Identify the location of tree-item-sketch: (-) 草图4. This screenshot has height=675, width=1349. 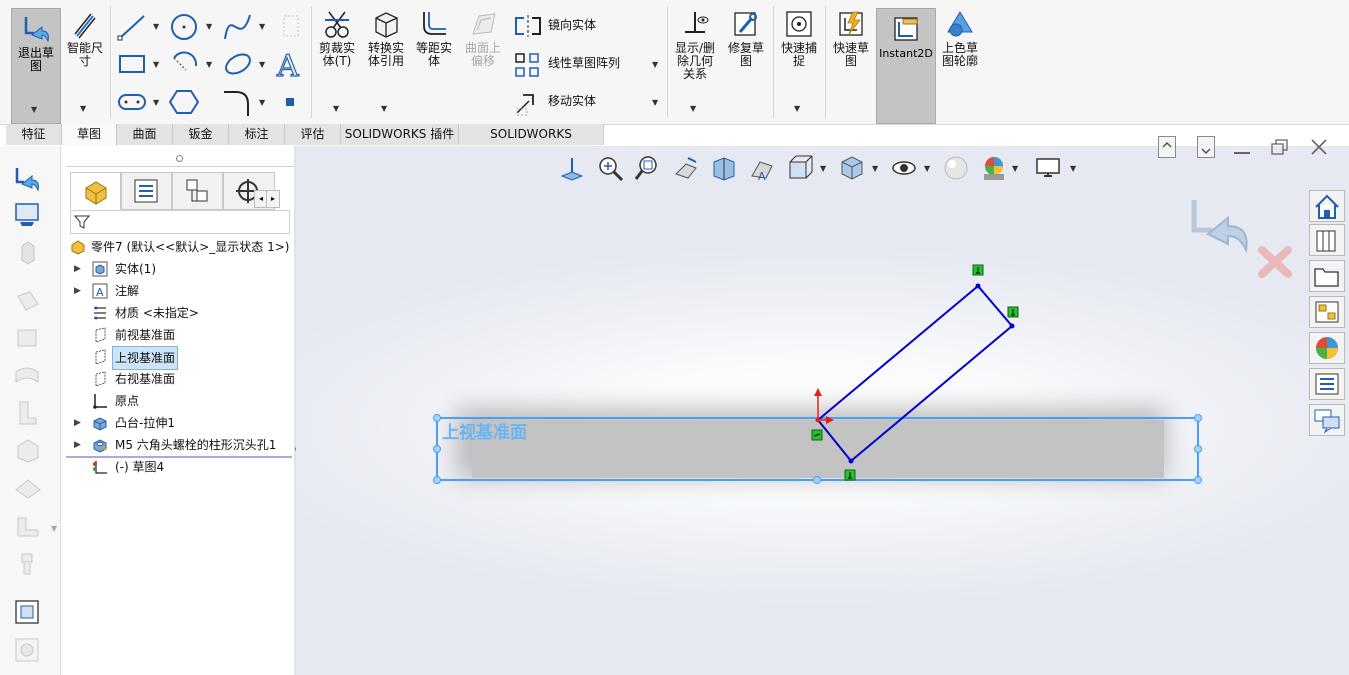
(180, 467).